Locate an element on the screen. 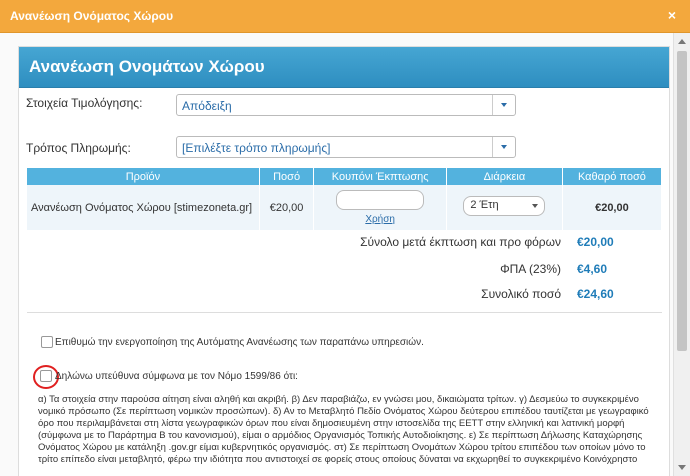 The image size is (690, 476). duration-value: 2 Έτη is located at coordinates (484, 205).